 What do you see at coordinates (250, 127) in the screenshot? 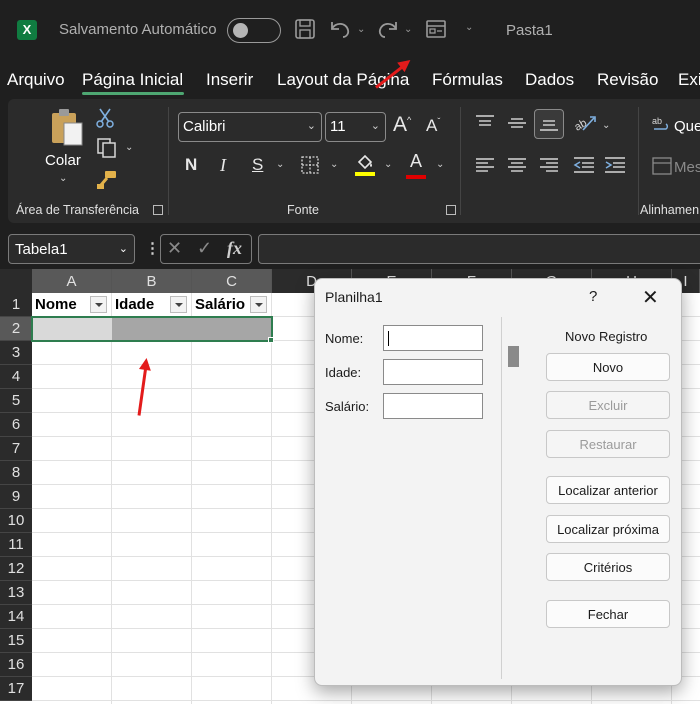
I see `font-name-select: Calibri ⌄` at bounding box center [250, 127].